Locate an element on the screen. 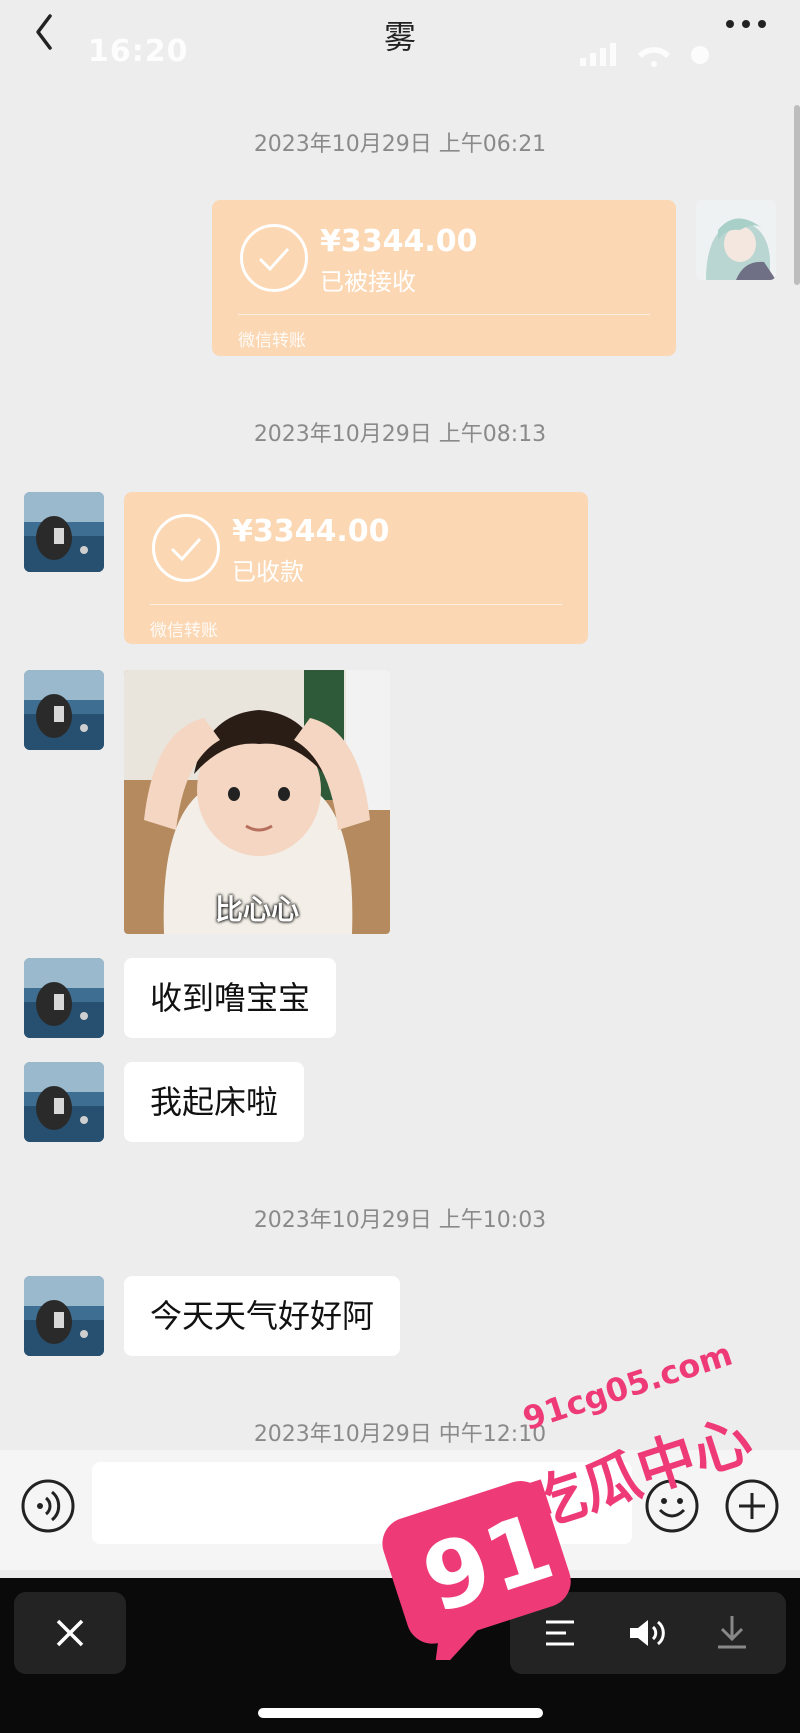  status-icons is located at coordinates (655, 55).